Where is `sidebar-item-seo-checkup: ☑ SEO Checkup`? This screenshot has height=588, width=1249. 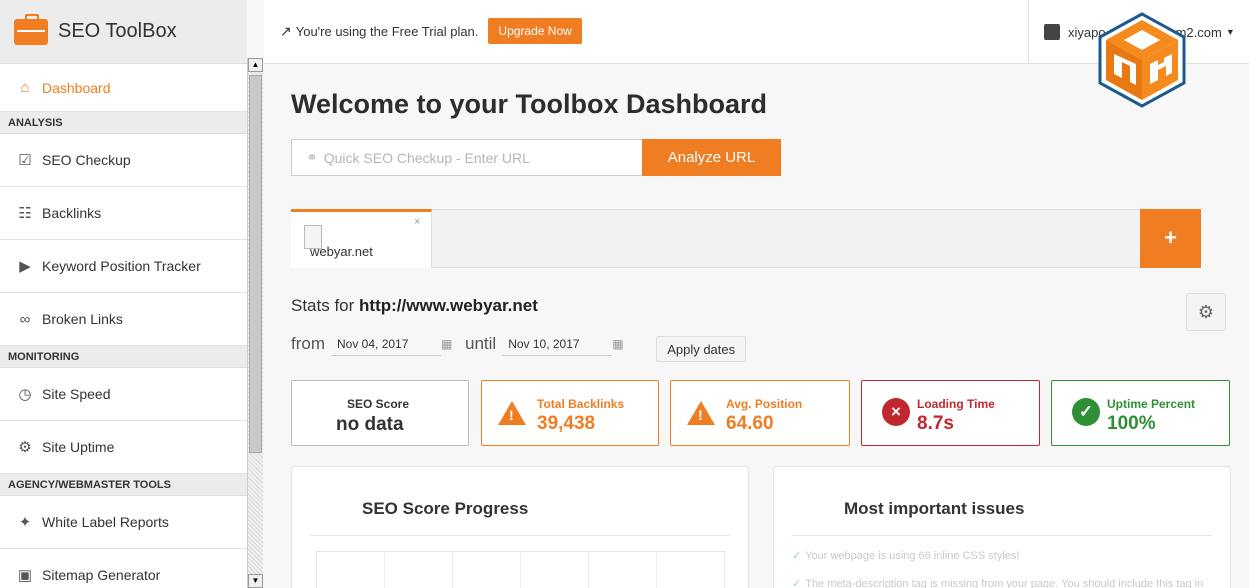 sidebar-item-seo-checkup: ☑ SEO Checkup is located at coordinates (123, 160).